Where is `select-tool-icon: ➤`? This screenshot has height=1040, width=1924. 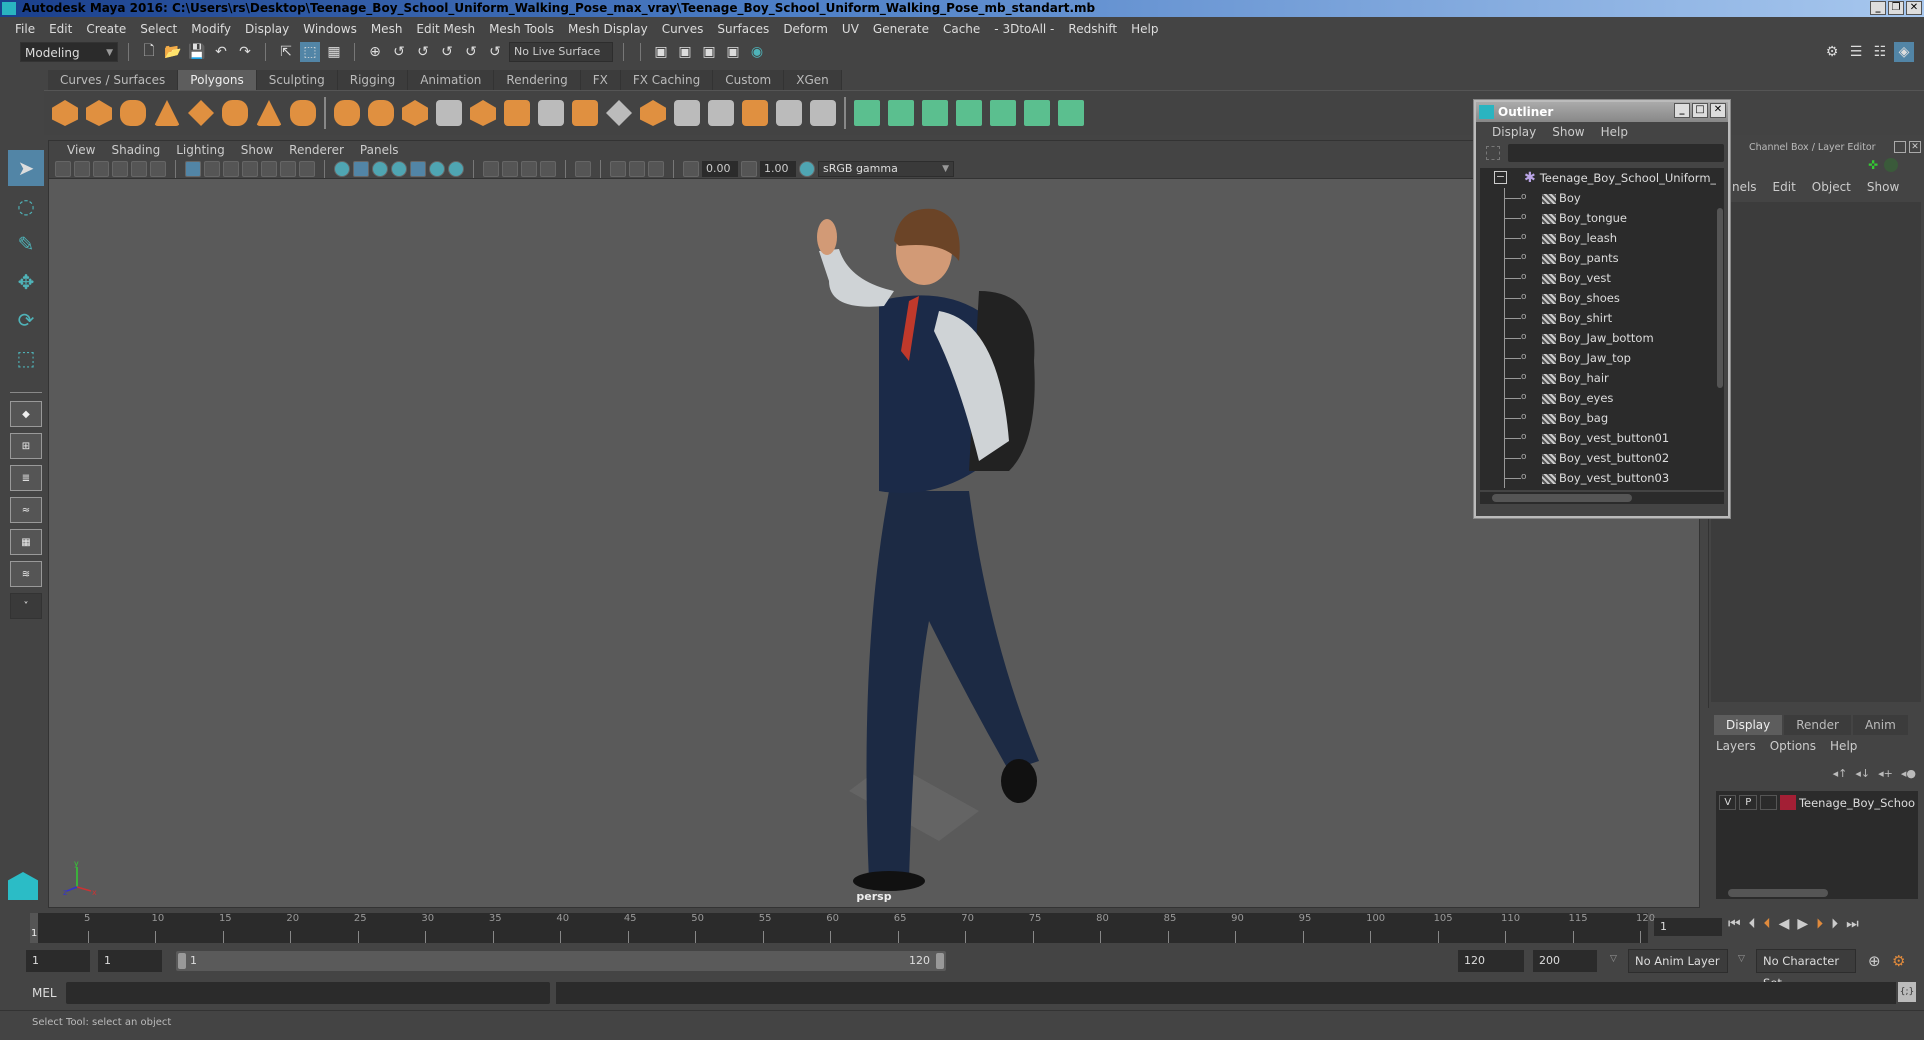 select-tool-icon: ➤ is located at coordinates (26, 168).